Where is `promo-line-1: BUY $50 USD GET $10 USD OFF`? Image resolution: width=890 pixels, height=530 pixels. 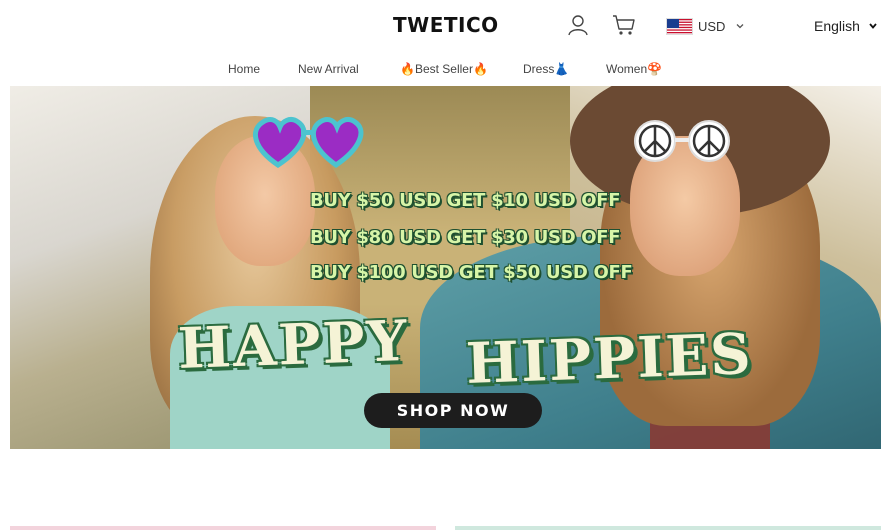
promo-line-1: BUY $50 USD GET $10 USD OFF is located at coordinates (465, 200).